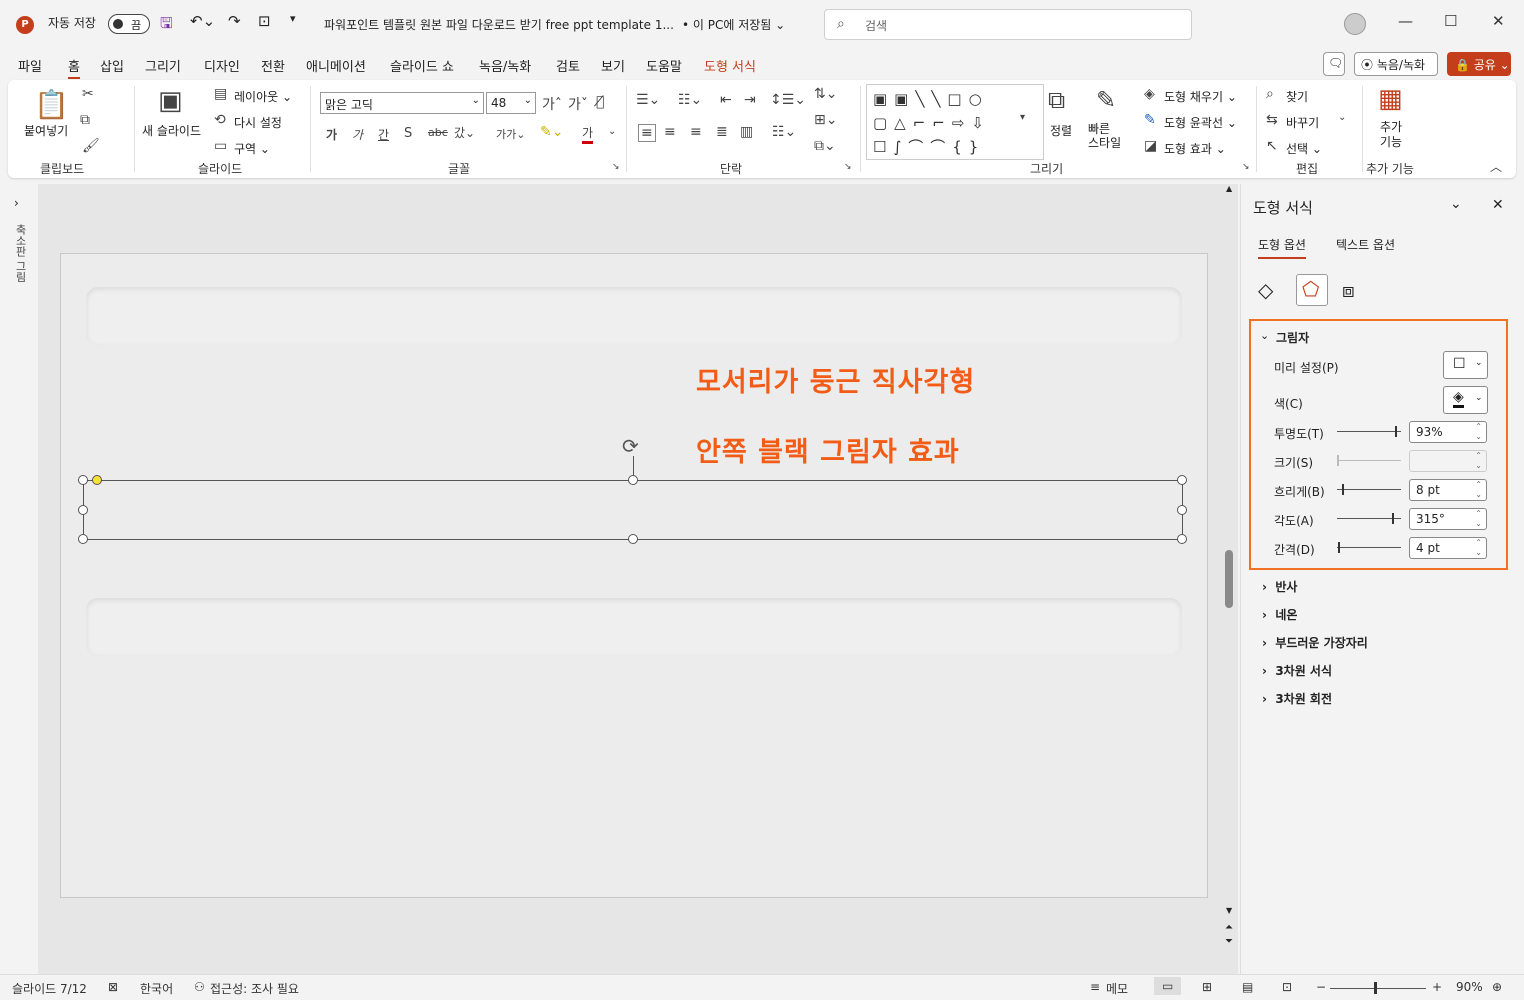  I want to click on thumbnail-pane-label: 축소판 그림, so click(20, 253).